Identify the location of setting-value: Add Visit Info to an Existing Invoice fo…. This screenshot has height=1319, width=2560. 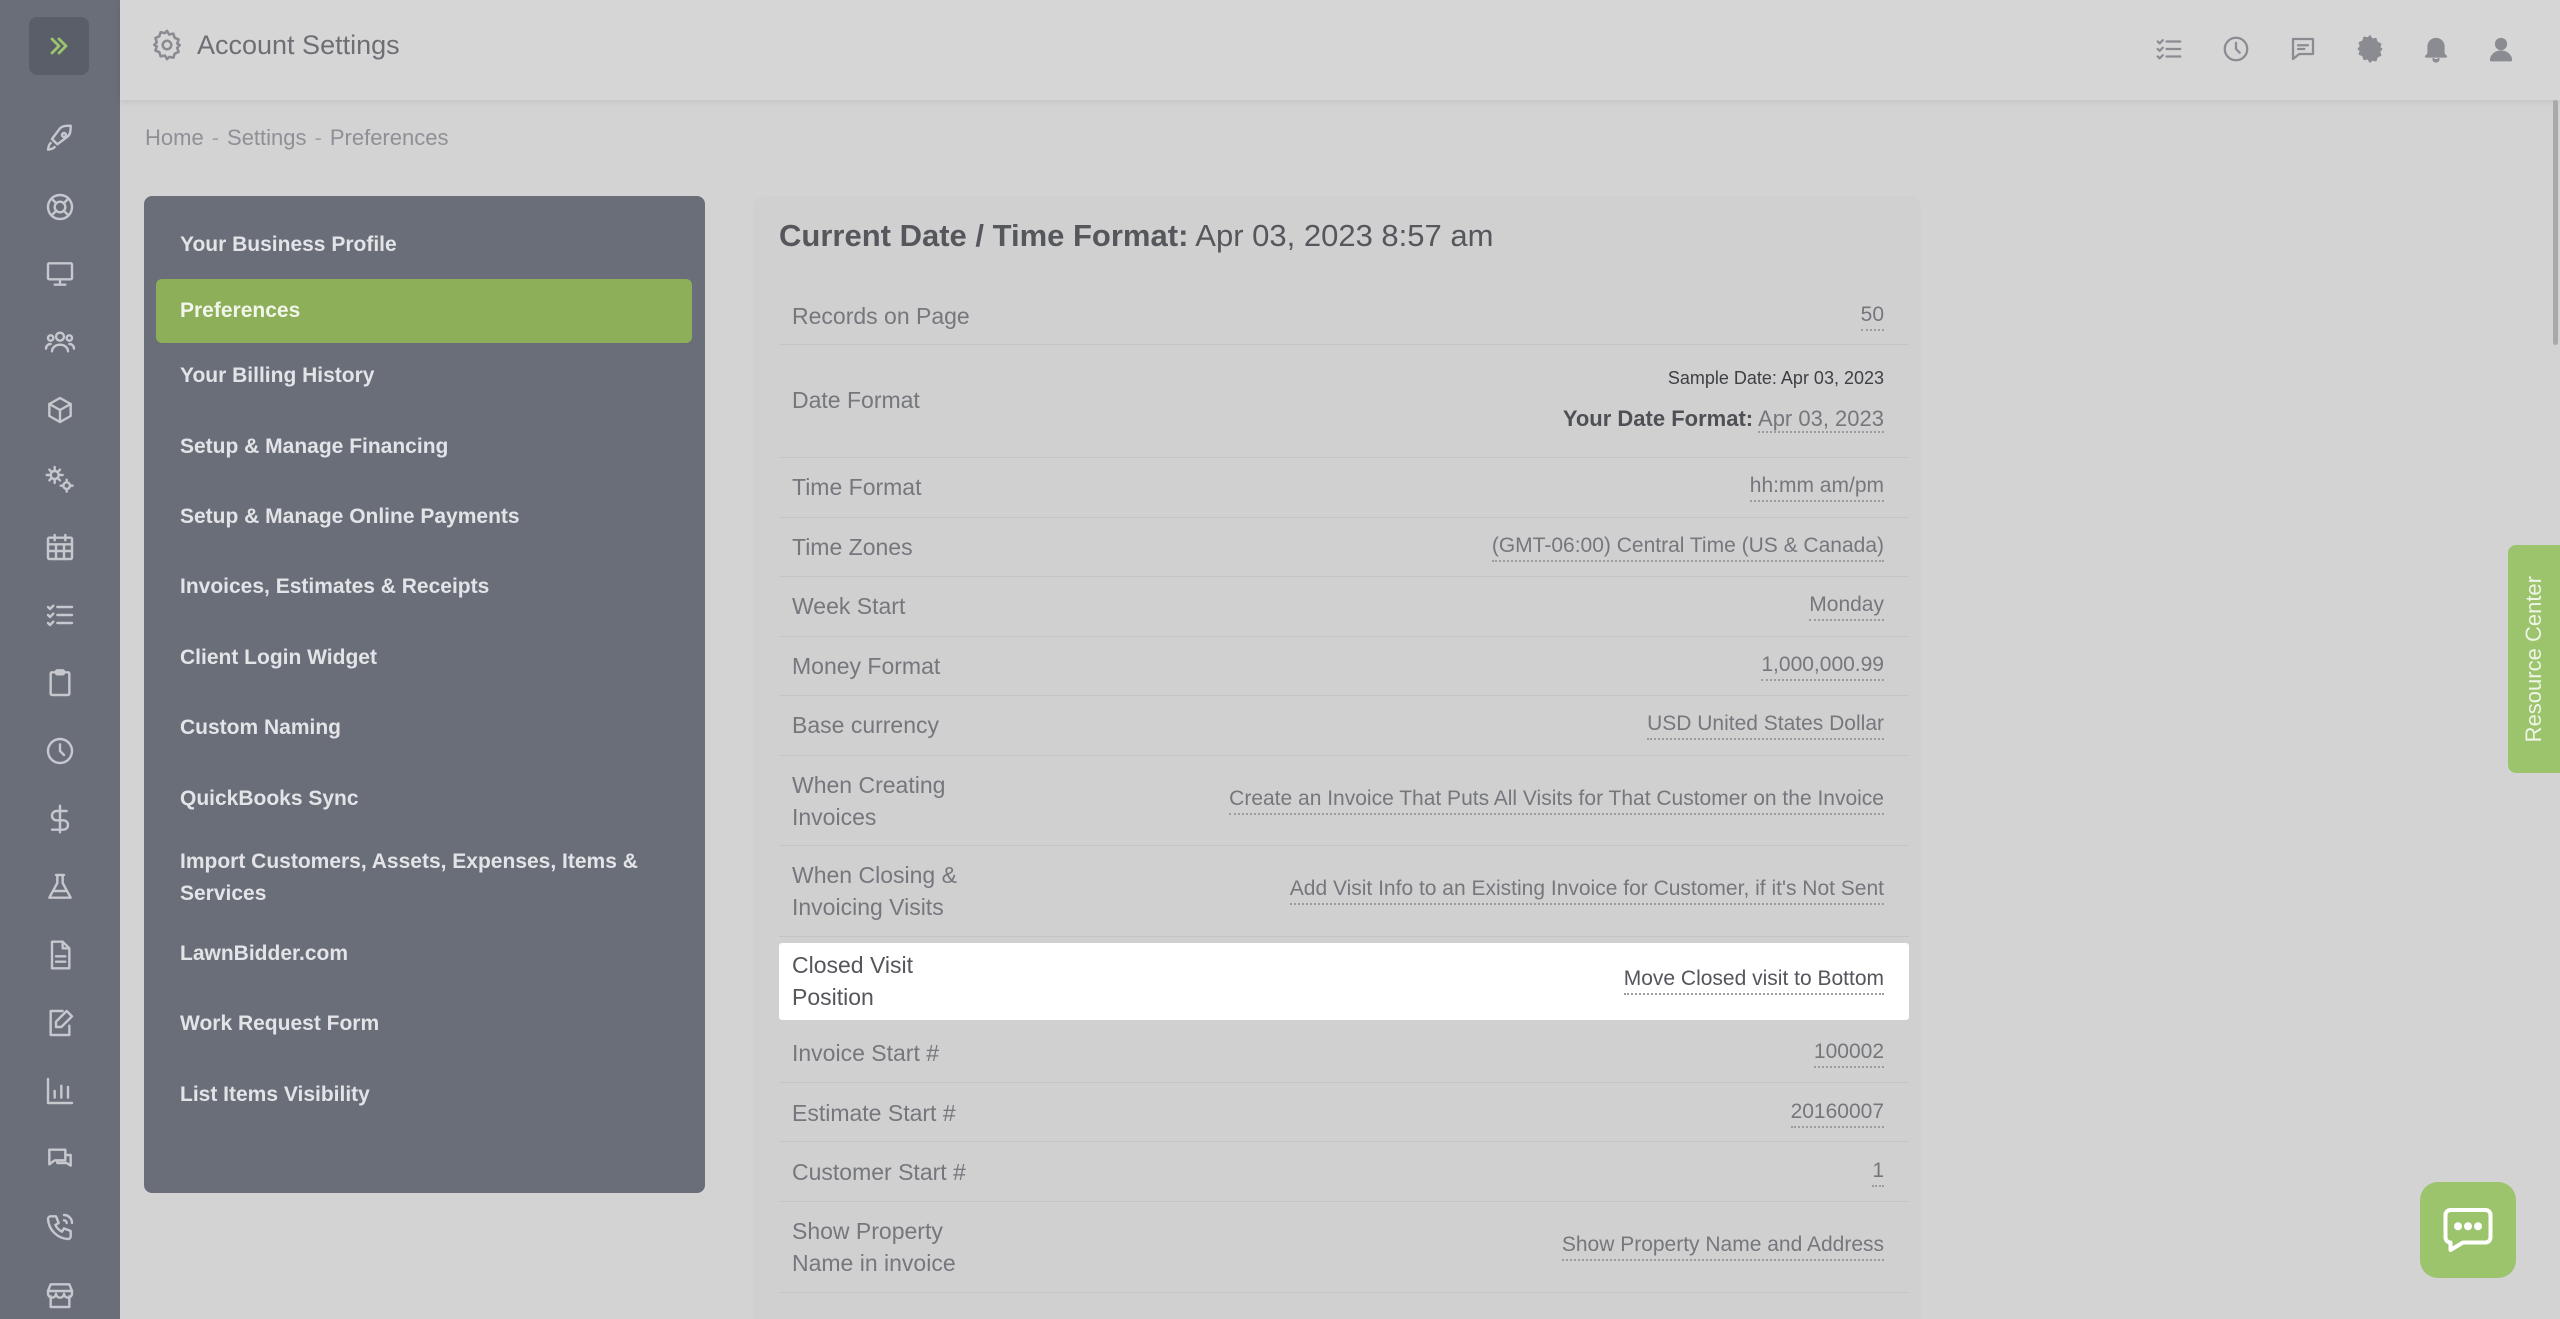
(1586, 890).